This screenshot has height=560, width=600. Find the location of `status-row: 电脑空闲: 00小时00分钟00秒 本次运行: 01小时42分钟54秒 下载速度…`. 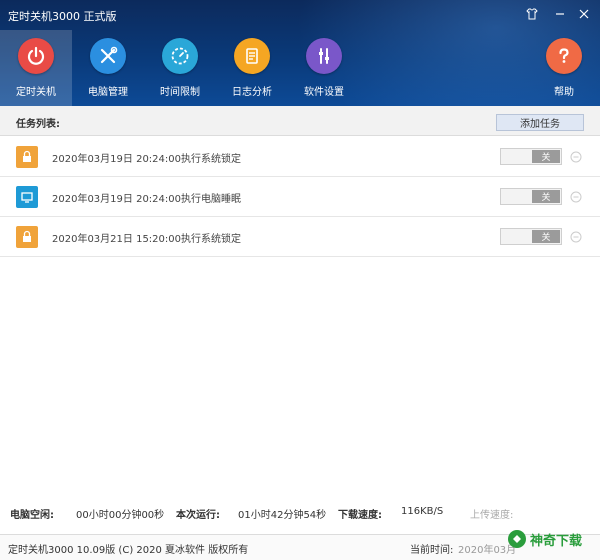

status-row: 电脑空闲: 00小时00分钟00秒 本次运行: 01小时42分钟54秒 下载速度… is located at coordinates (300, 511).